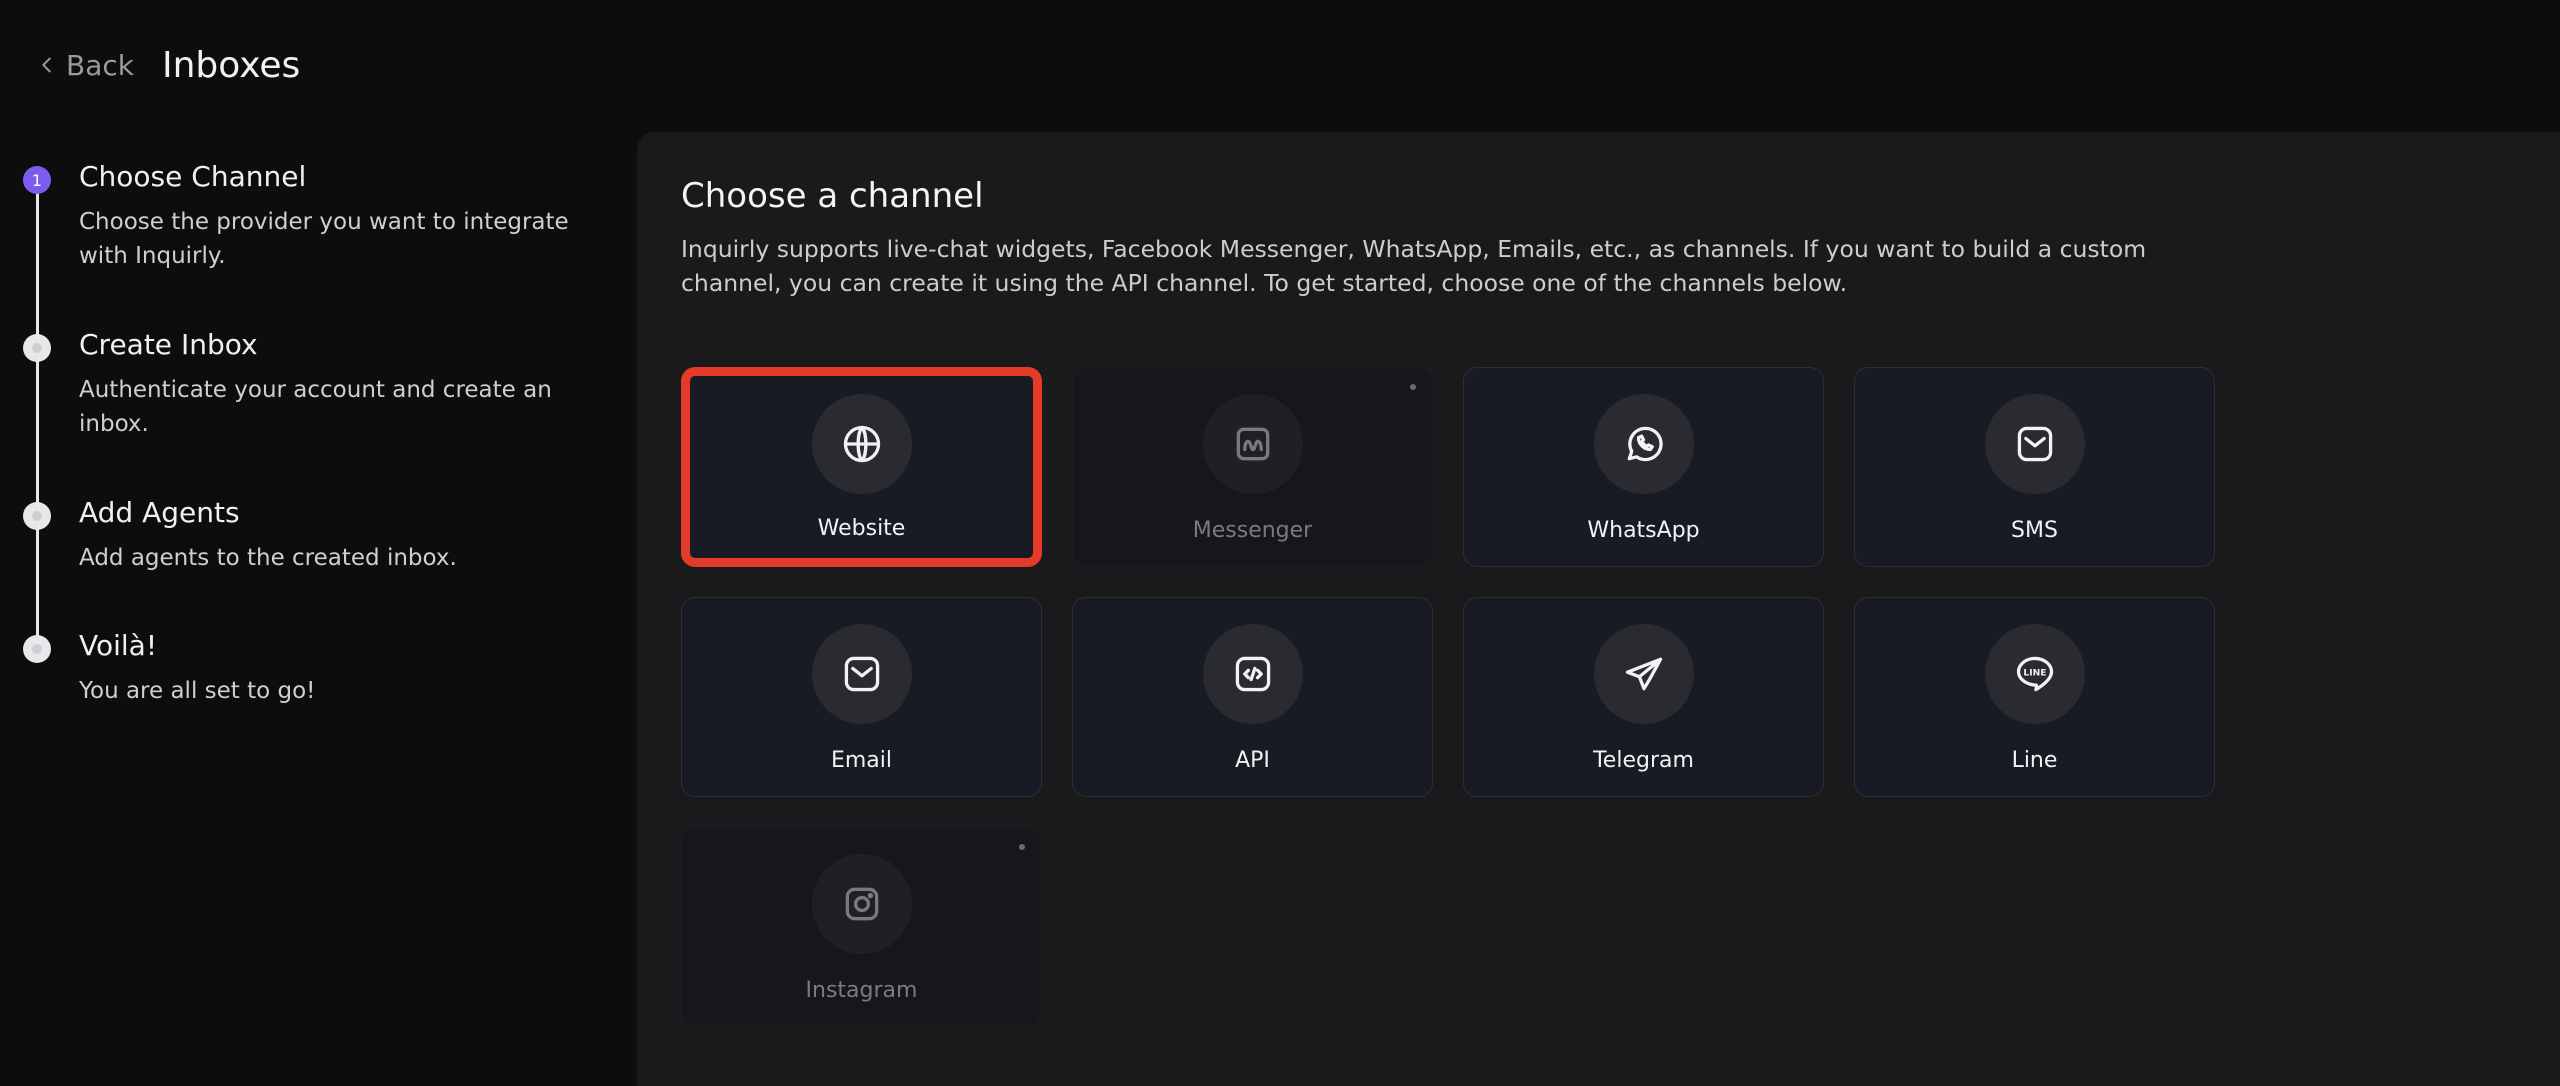 The height and width of the screenshot is (1086, 2560). I want to click on channel-label: SMS, so click(2034, 530).